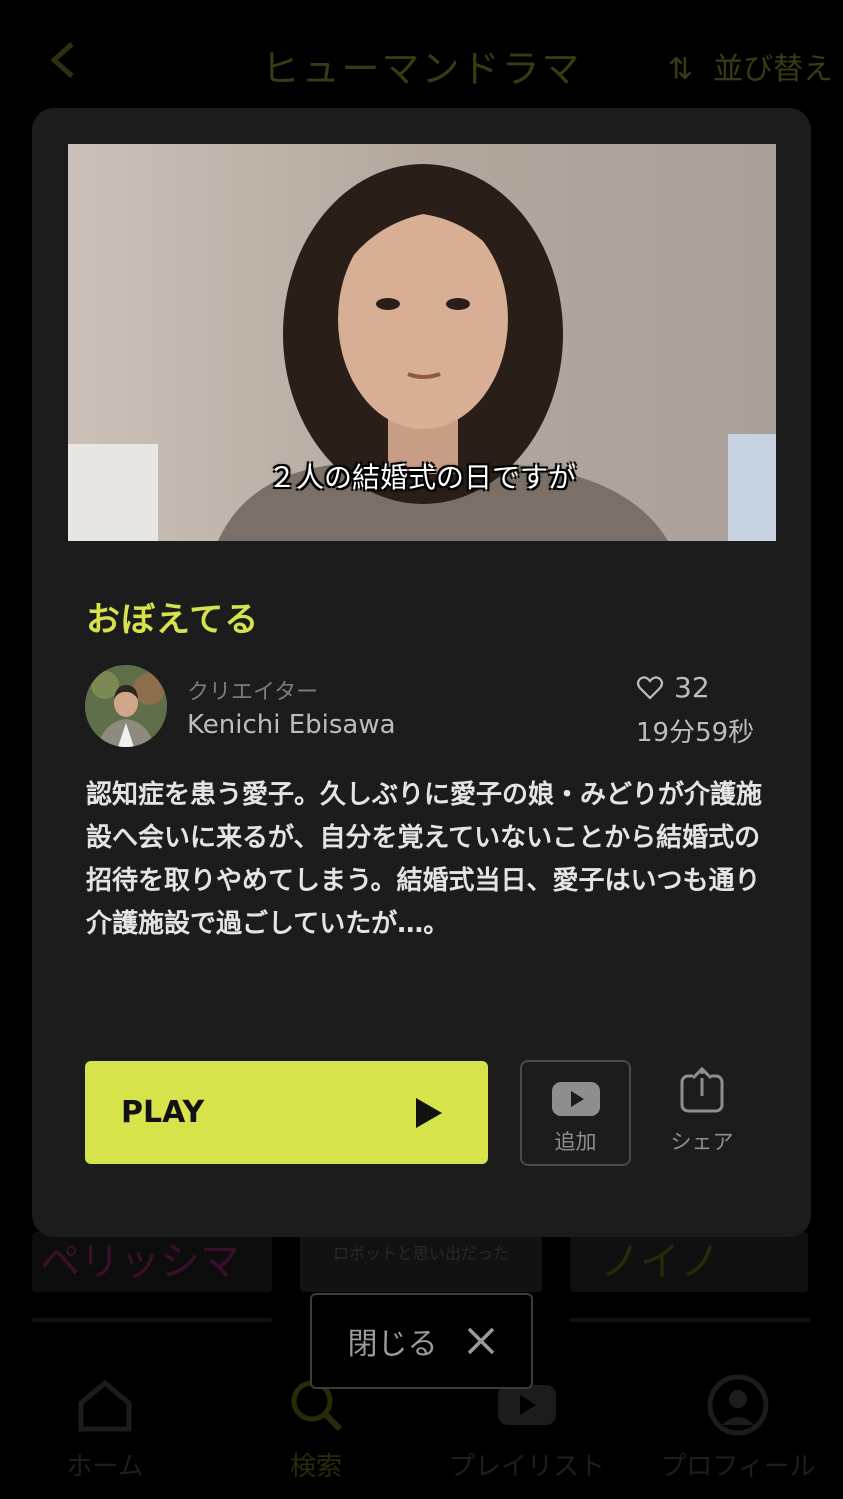  What do you see at coordinates (738, 1467) in the screenshot?
I see `nav-label: プロフィール` at bounding box center [738, 1467].